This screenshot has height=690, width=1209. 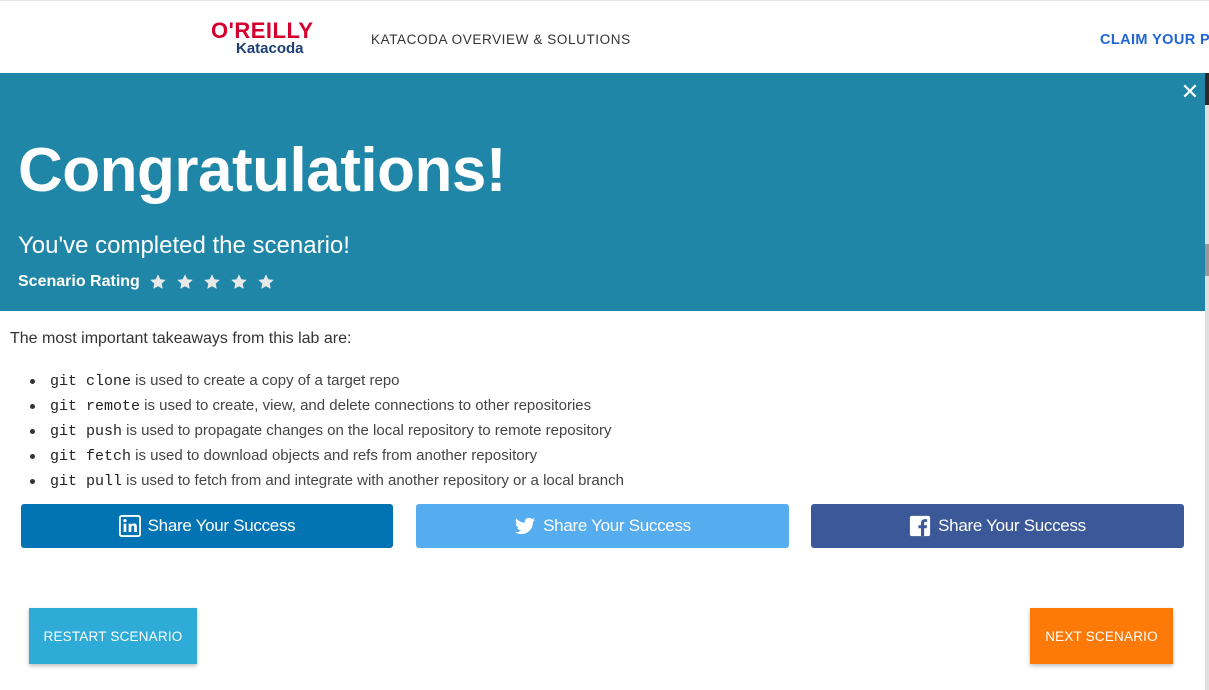 What do you see at coordinates (129, 526) in the screenshot?
I see `linkedin-icon` at bounding box center [129, 526].